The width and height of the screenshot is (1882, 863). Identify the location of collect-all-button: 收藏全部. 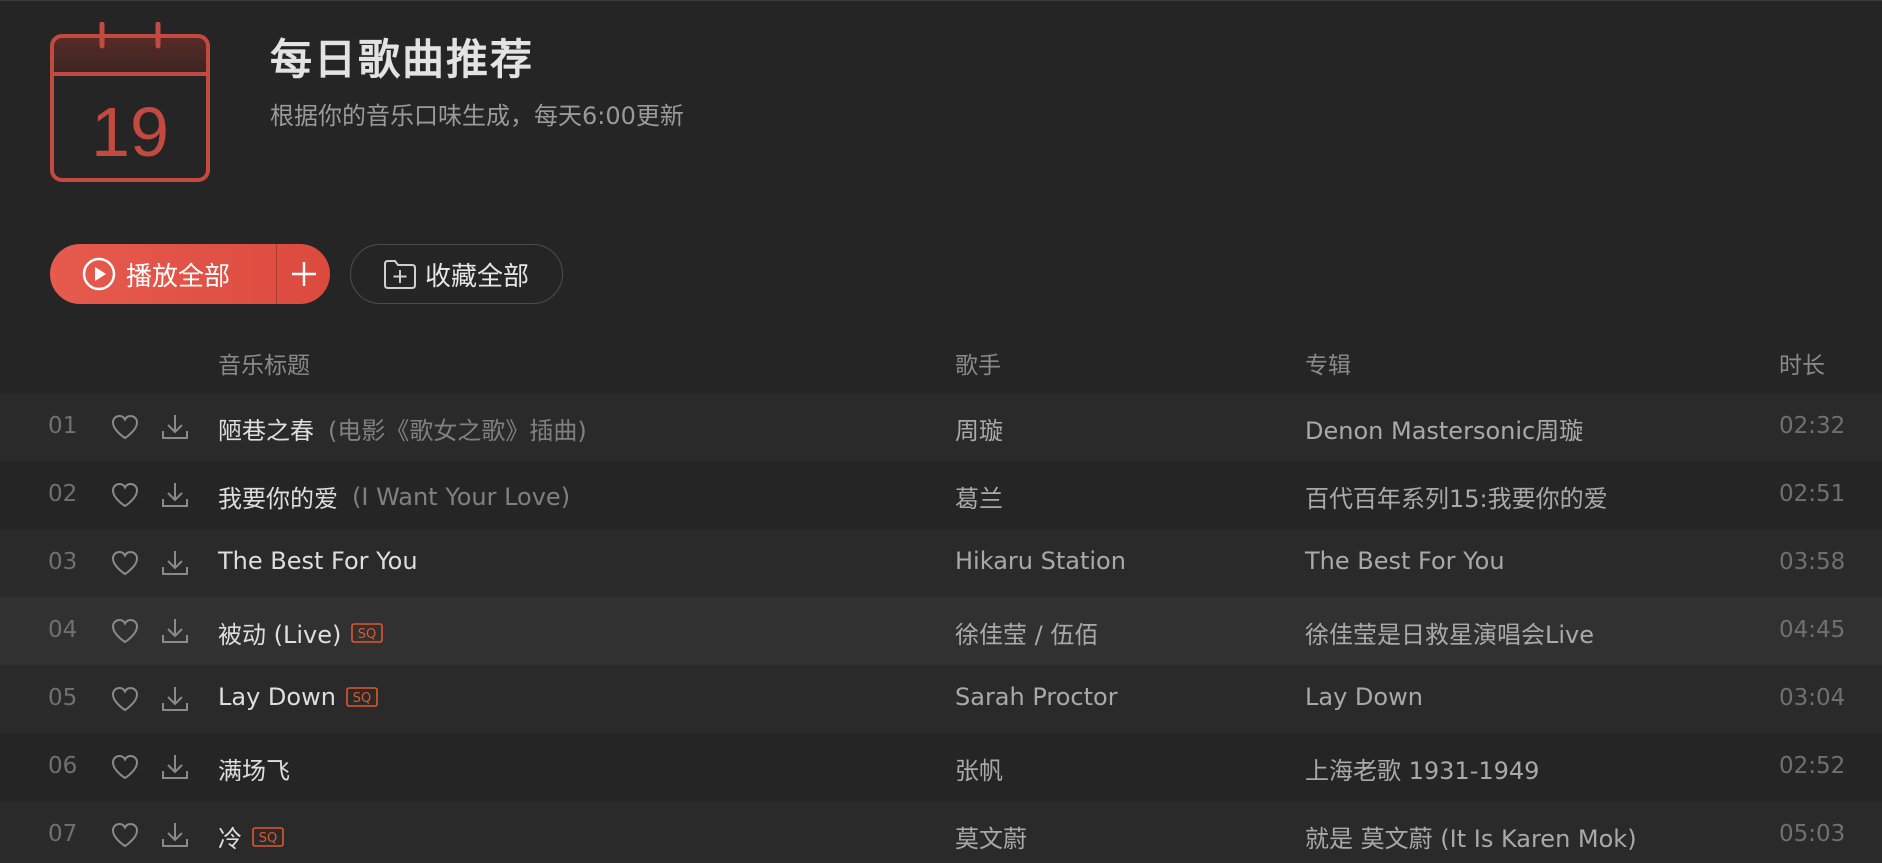
(456, 274).